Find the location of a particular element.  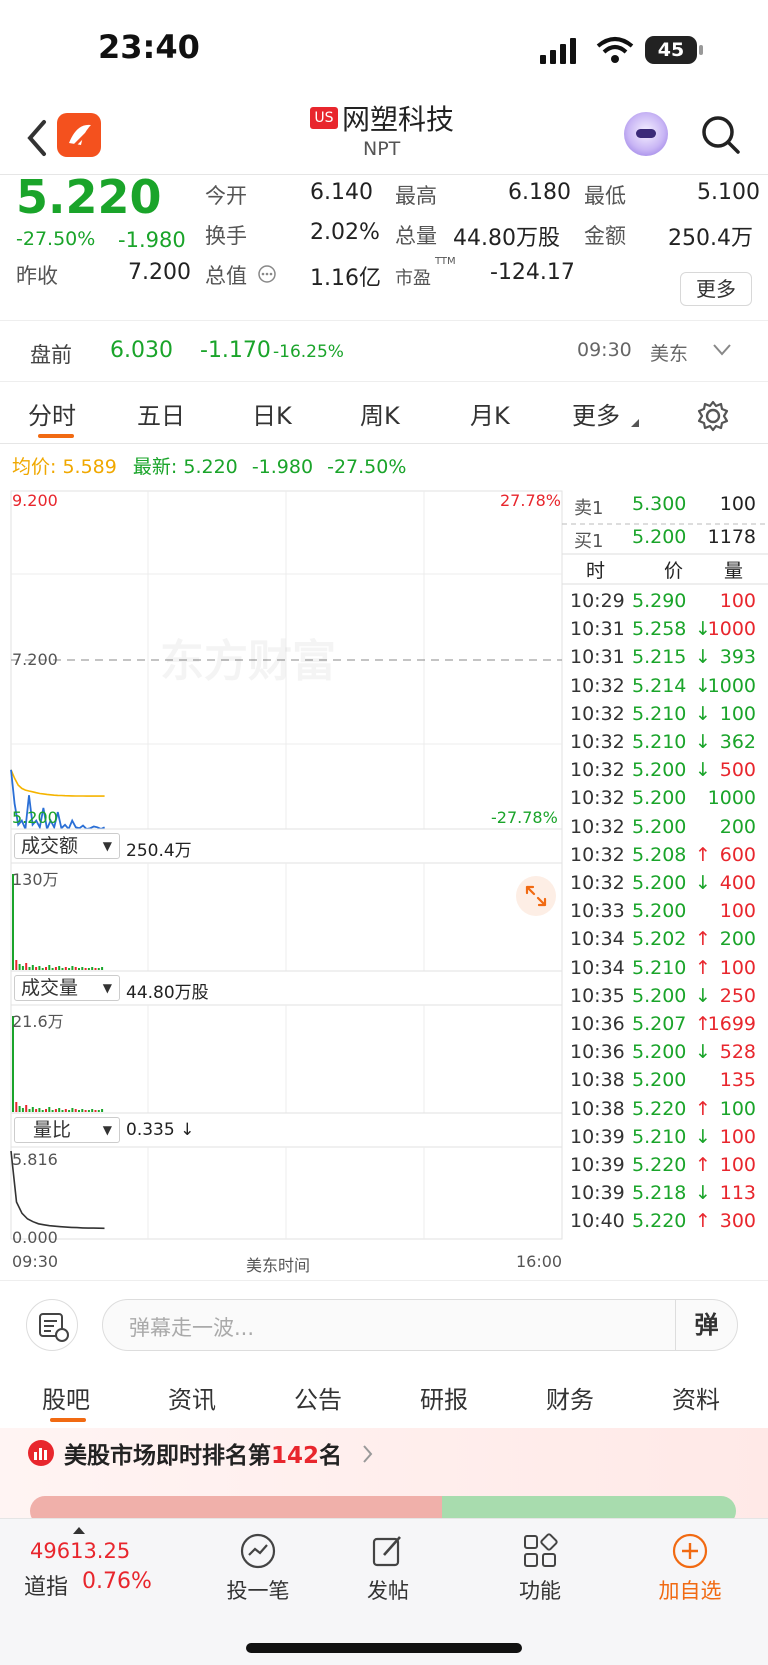

rank-suffix: 名 is located at coordinates (331, 1456).